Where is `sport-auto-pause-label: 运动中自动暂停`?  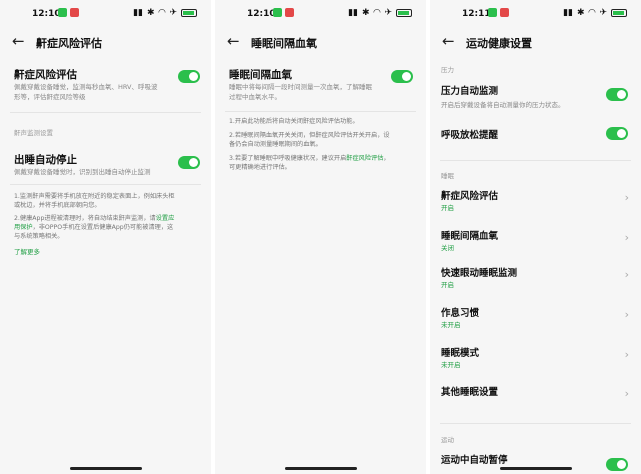 sport-auto-pause-label: 运动中自动暂停 is located at coordinates (474, 460).